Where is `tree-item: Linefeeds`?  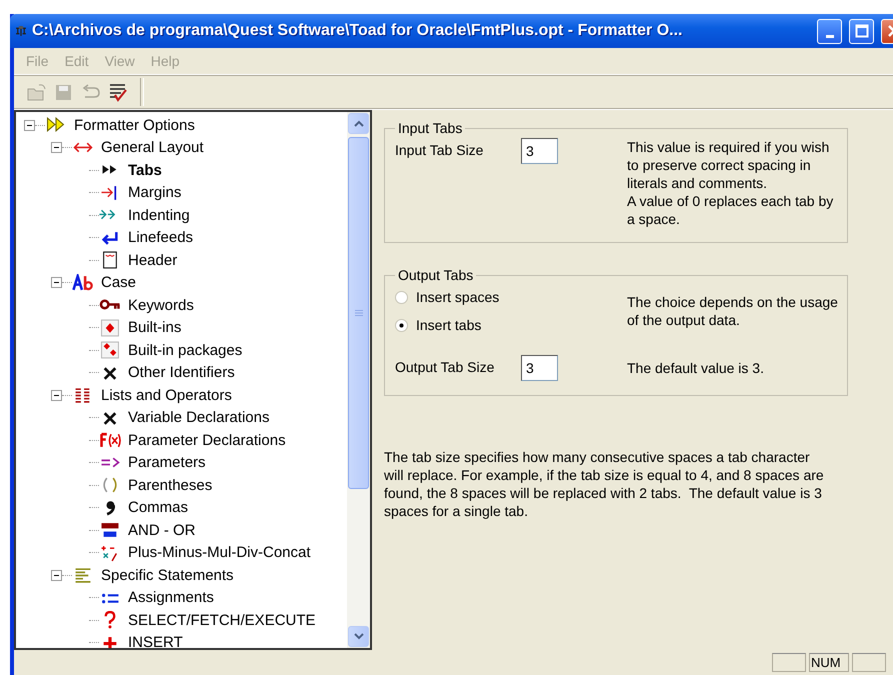
tree-item: Linefeeds is located at coordinates (161, 237).